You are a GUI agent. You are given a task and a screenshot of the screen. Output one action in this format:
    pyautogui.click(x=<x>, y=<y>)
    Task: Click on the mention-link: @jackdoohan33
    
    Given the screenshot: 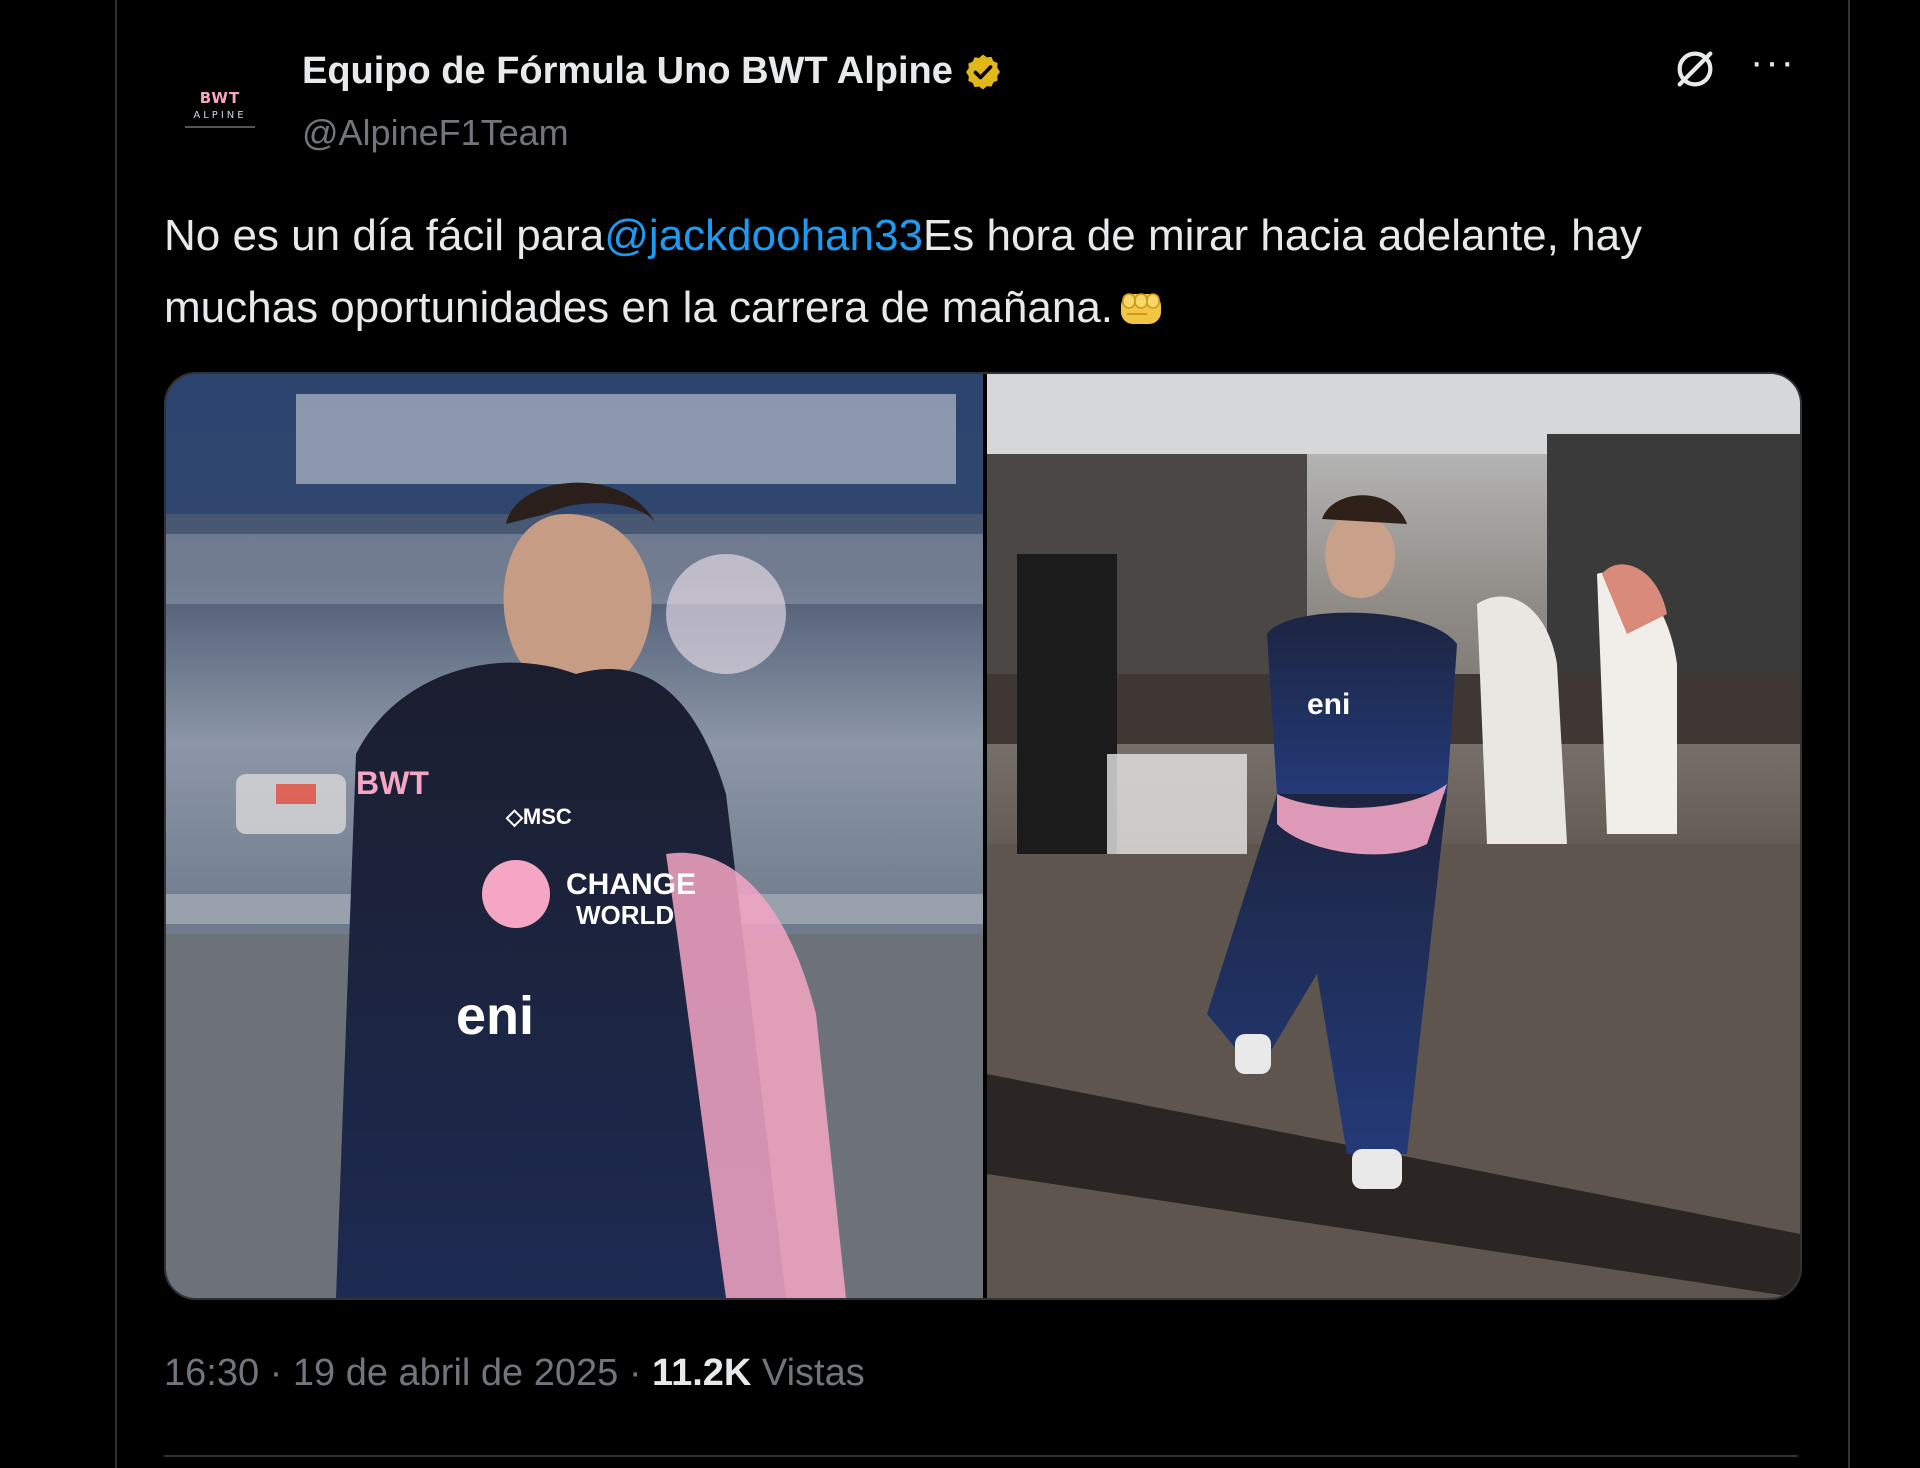 What is the action you would take?
    pyautogui.click(x=763, y=235)
    